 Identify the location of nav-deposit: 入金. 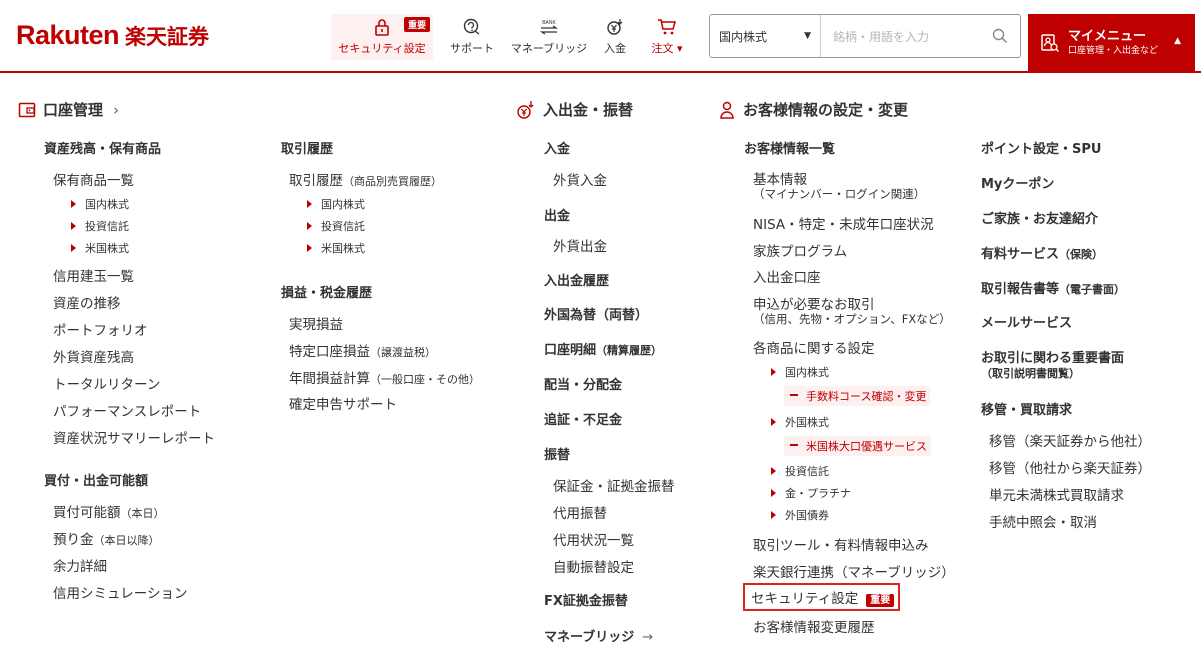
(615, 37).